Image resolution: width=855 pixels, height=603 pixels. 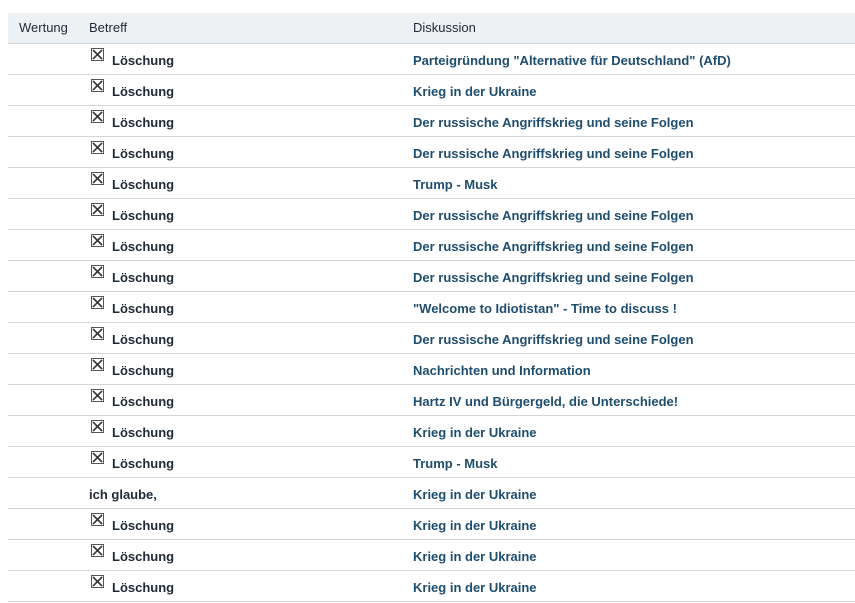 What do you see at coordinates (251, 28) in the screenshot?
I see `header-subject: Betreff` at bounding box center [251, 28].